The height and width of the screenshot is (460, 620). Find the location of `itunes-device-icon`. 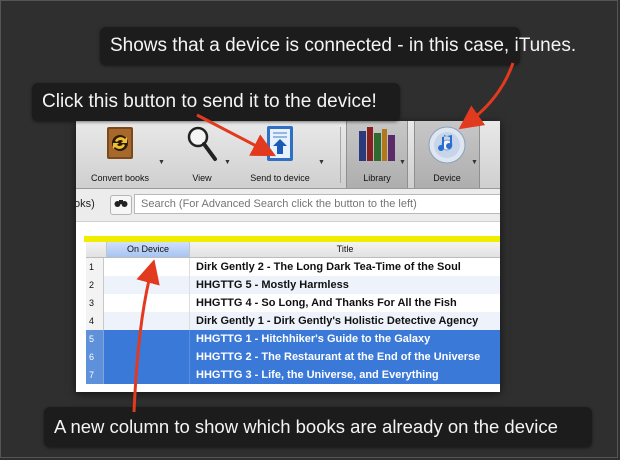

itunes-device-icon is located at coordinates (447, 147).